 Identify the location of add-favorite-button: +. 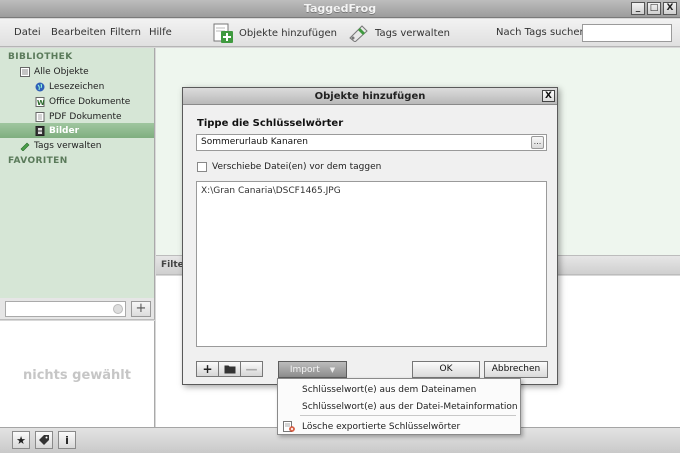
(141, 309).